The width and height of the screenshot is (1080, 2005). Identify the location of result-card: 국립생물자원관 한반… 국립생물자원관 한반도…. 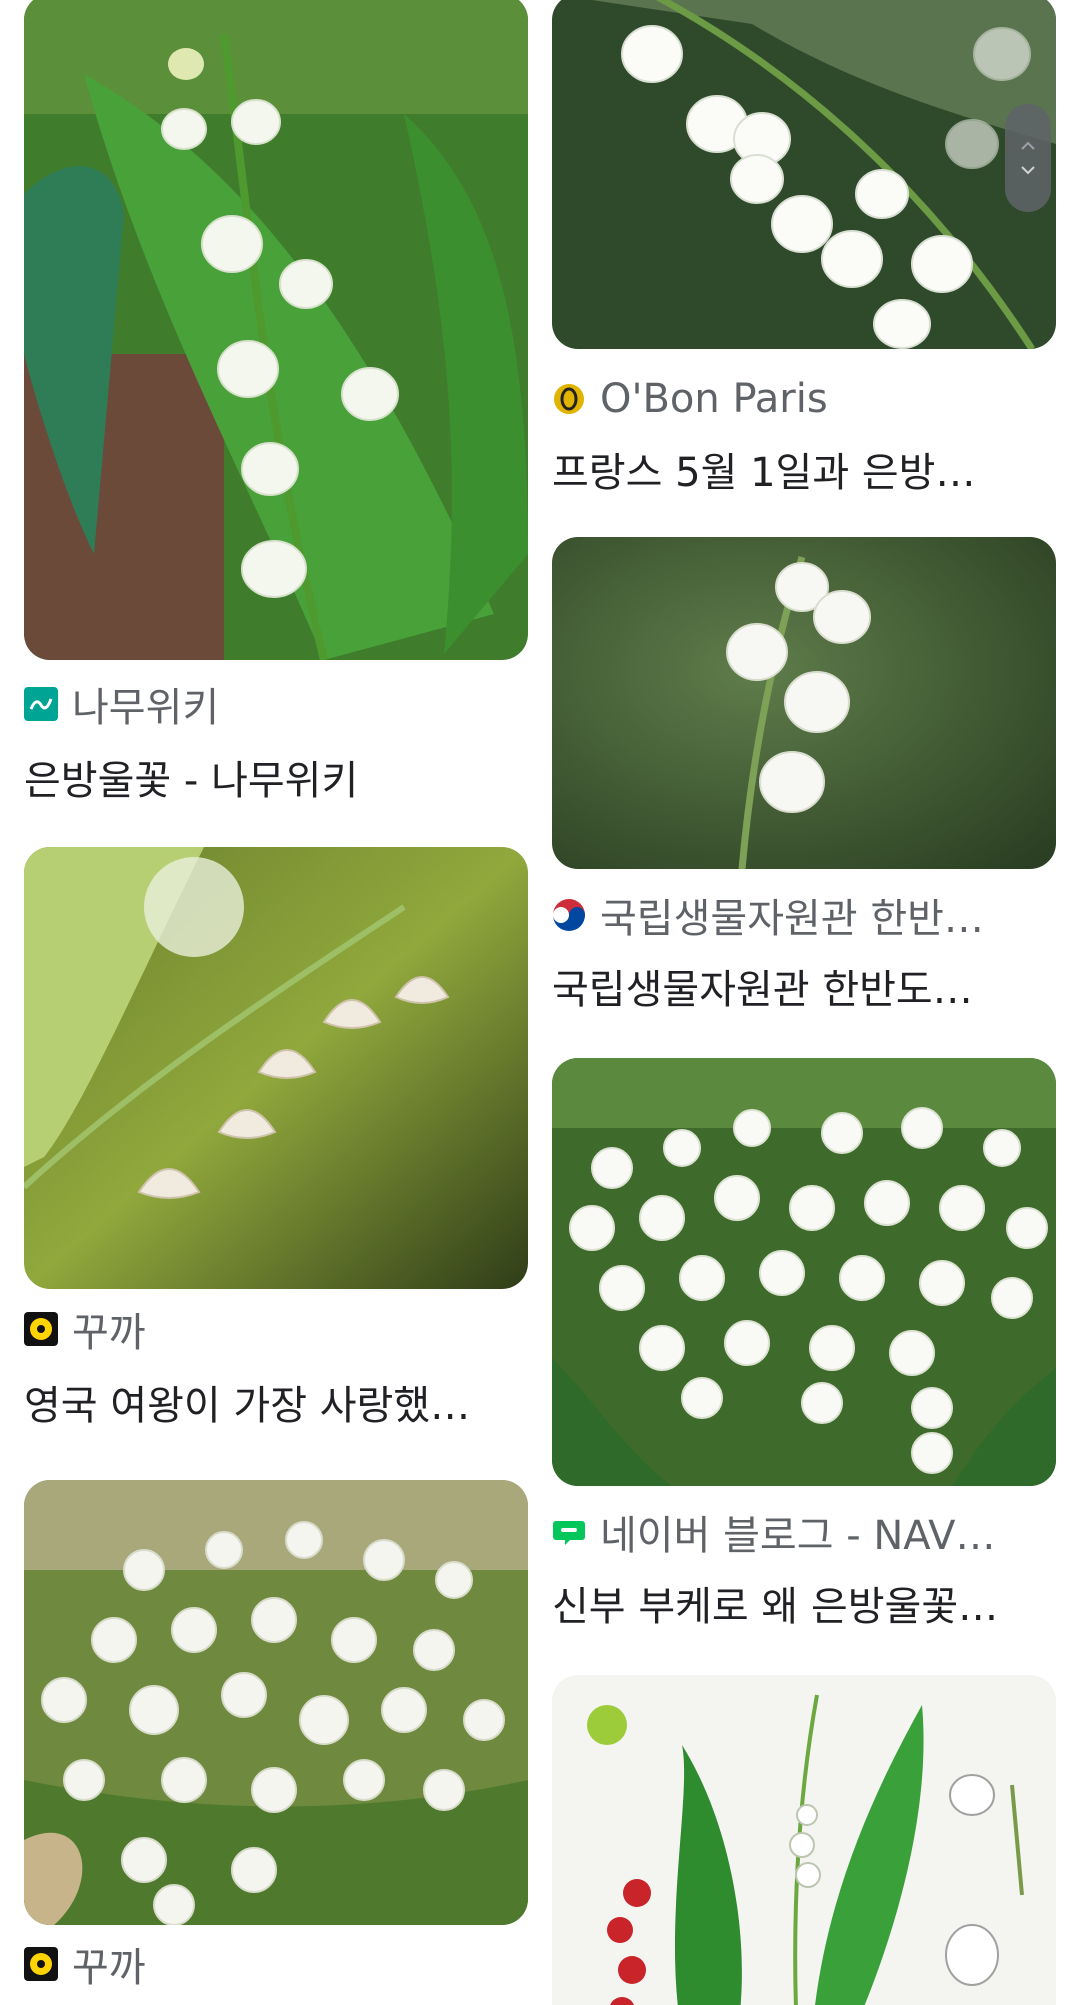
(804, 776).